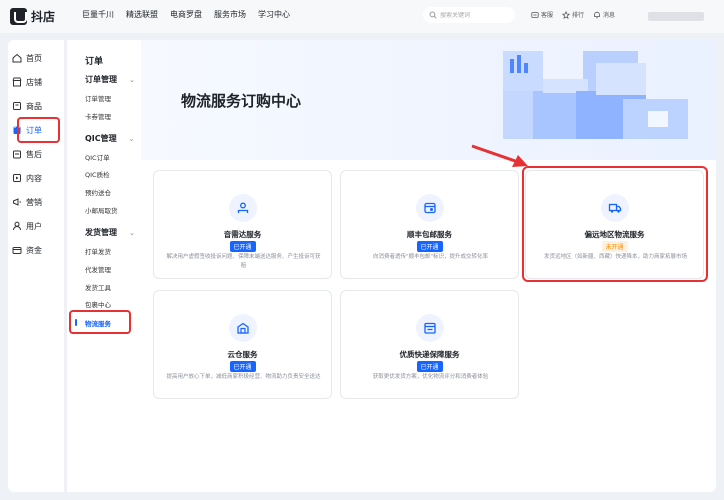 This screenshot has width=724, height=500. Describe the element at coordinates (34, 106) in the screenshot. I see `sidebar-item-label: 商品` at that location.